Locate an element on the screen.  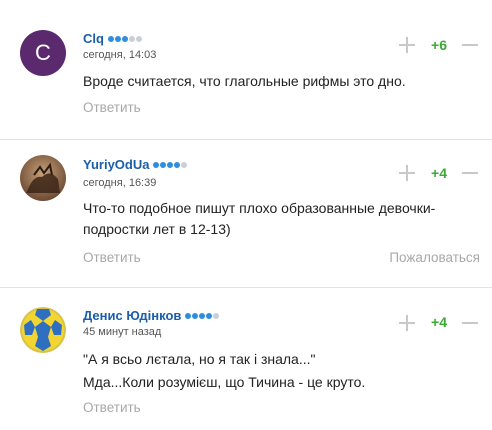
comment-author: YuriyOdUa is located at coordinates (135, 164).